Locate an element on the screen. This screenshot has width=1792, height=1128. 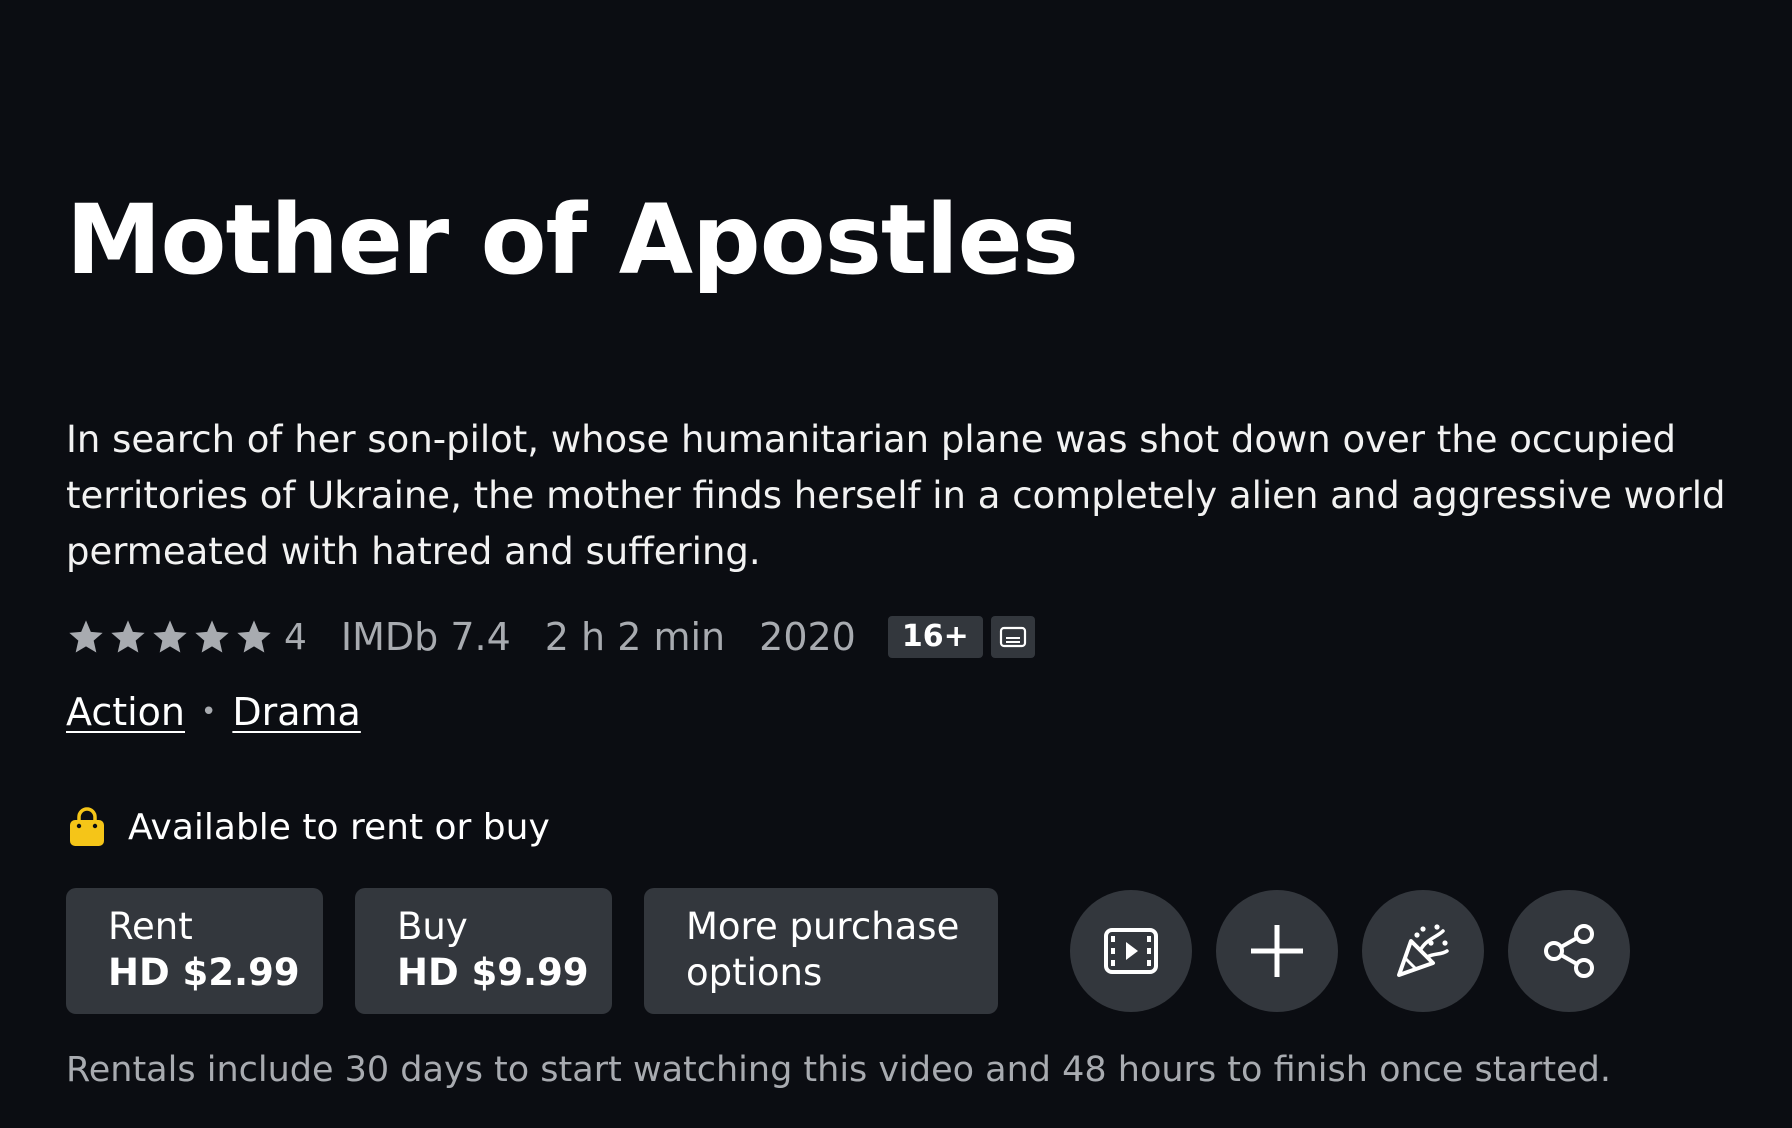
genre-list: Action • Drama is located at coordinates (213, 712).